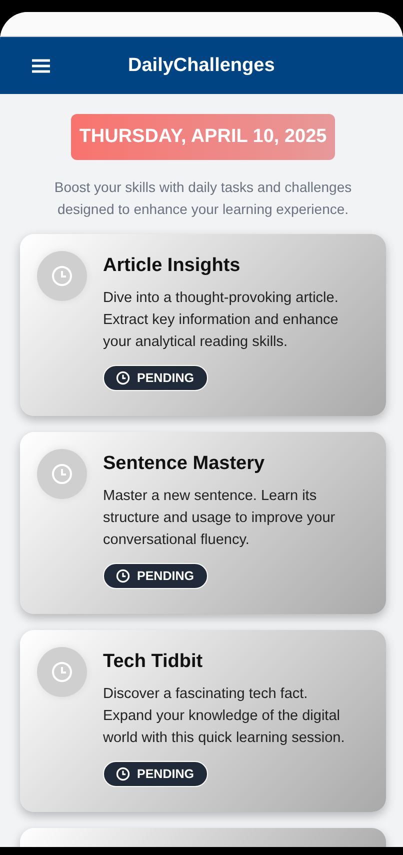  What do you see at coordinates (203, 137) in the screenshot?
I see `date-banner: THURSDAY, APRIL 10, 2025` at bounding box center [203, 137].